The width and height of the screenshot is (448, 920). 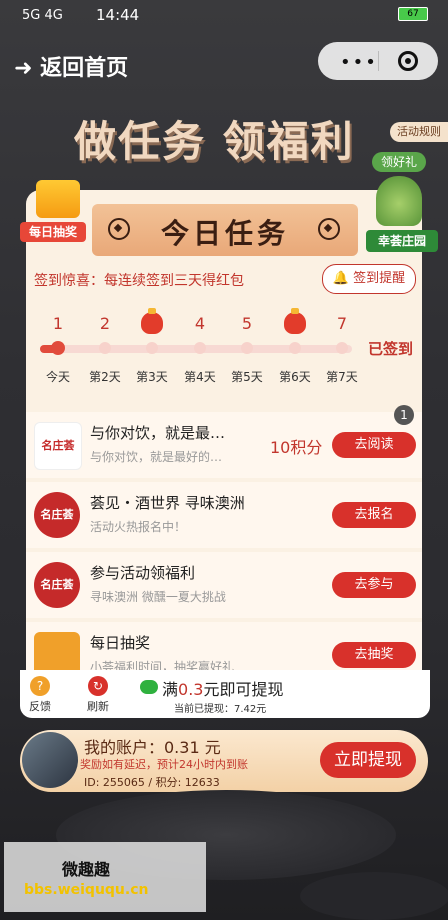 What do you see at coordinates (247, 323) in the screenshot?
I see `signin-day-number: 5` at bounding box center [247, 323].